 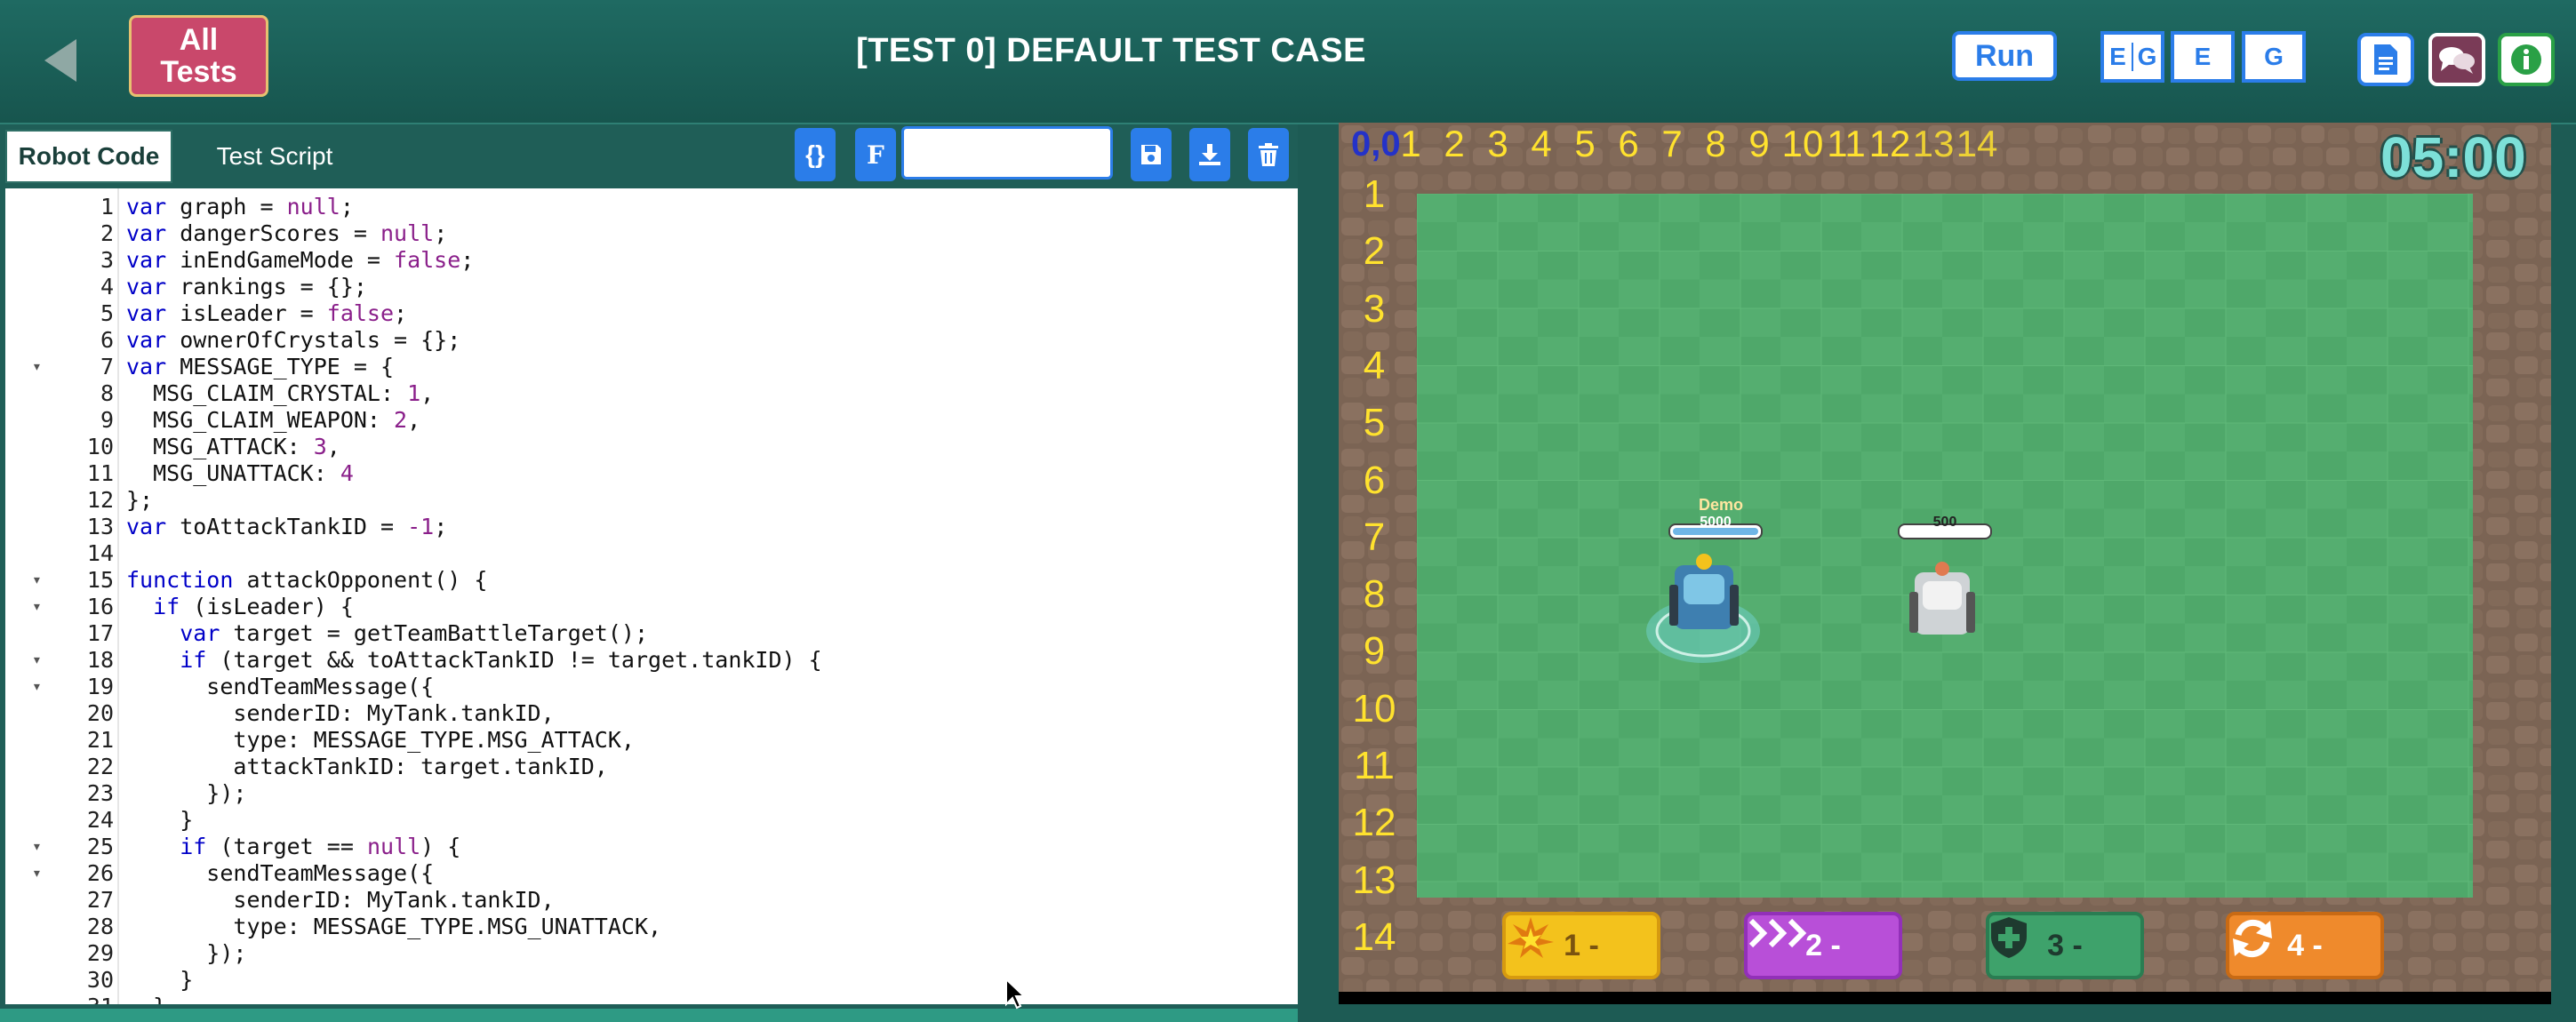 I want to click on code-line: 28 type: MESSAGE_TYPE.MSG_UNATTACK,, so click(x=651, y=927).